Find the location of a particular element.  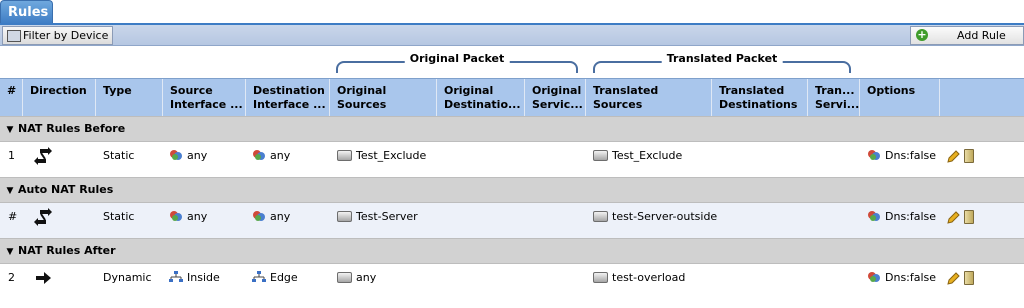

section-title: NAT Rules After is located at coordinates (67, 250).